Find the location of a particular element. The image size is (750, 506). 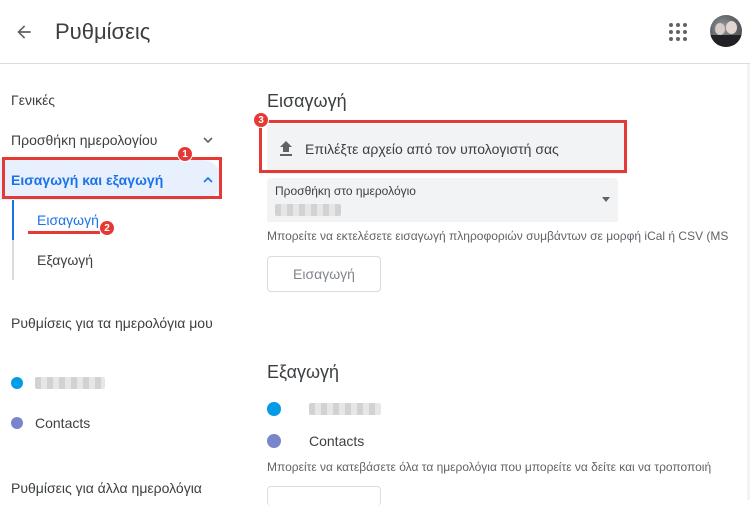

export-calendar-item-contacts: Contacts is located at coordinates (315, 441).